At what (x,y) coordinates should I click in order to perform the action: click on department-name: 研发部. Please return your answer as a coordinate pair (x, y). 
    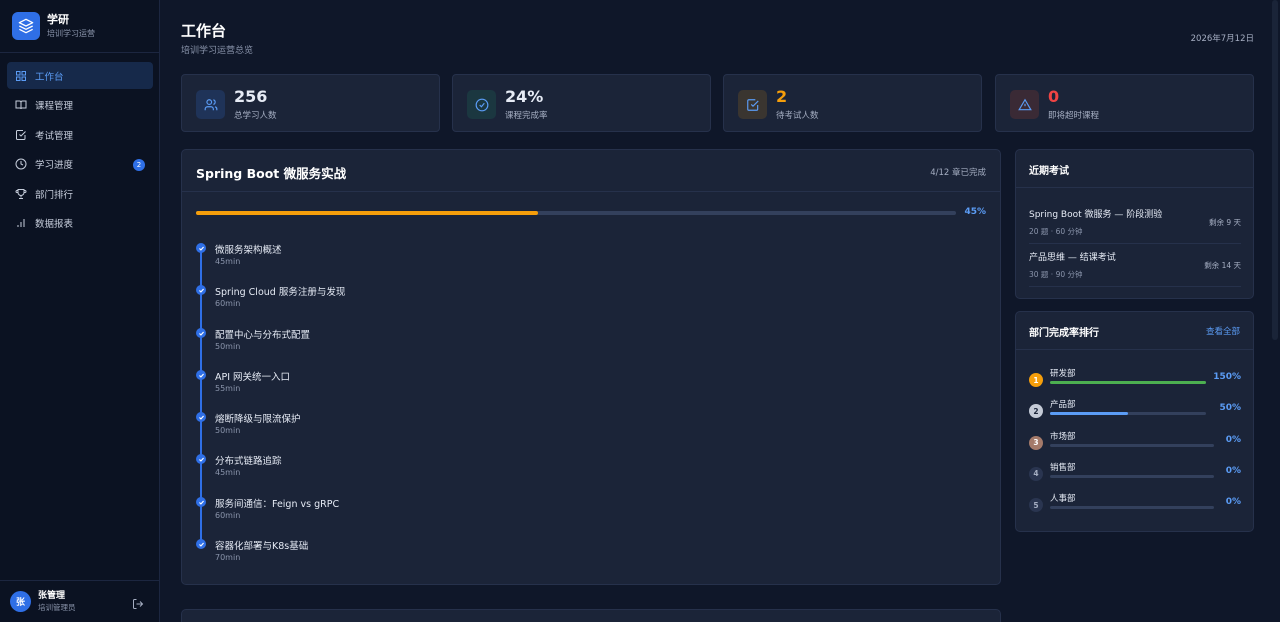
    Looking at the image, I should click on (1063, 374).